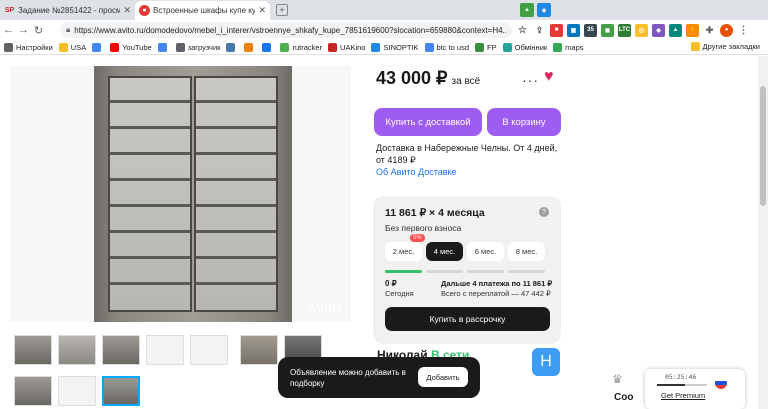  I want to click on new-tab-icon: +, so click(282, 10).